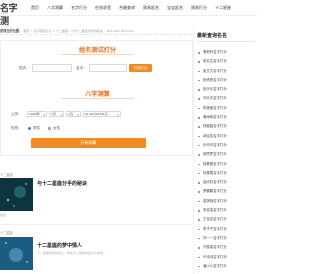 Image resolution: width=320 pixels, height=274 pixels. What do you see at coordinates (227, 98) in the screenshot?
I see `sidebar-item: 刘天天名字打分` at bounding box center [227, 98].